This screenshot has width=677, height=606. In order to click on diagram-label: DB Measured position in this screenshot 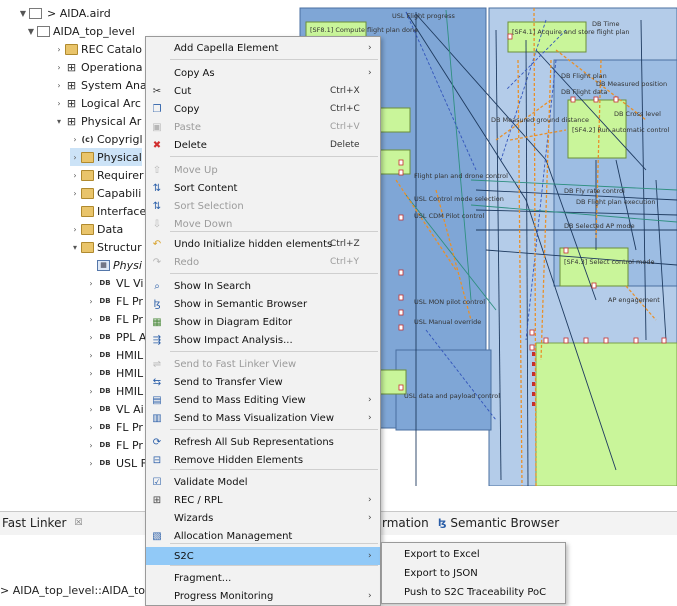, I will do `click(631, 84)`.